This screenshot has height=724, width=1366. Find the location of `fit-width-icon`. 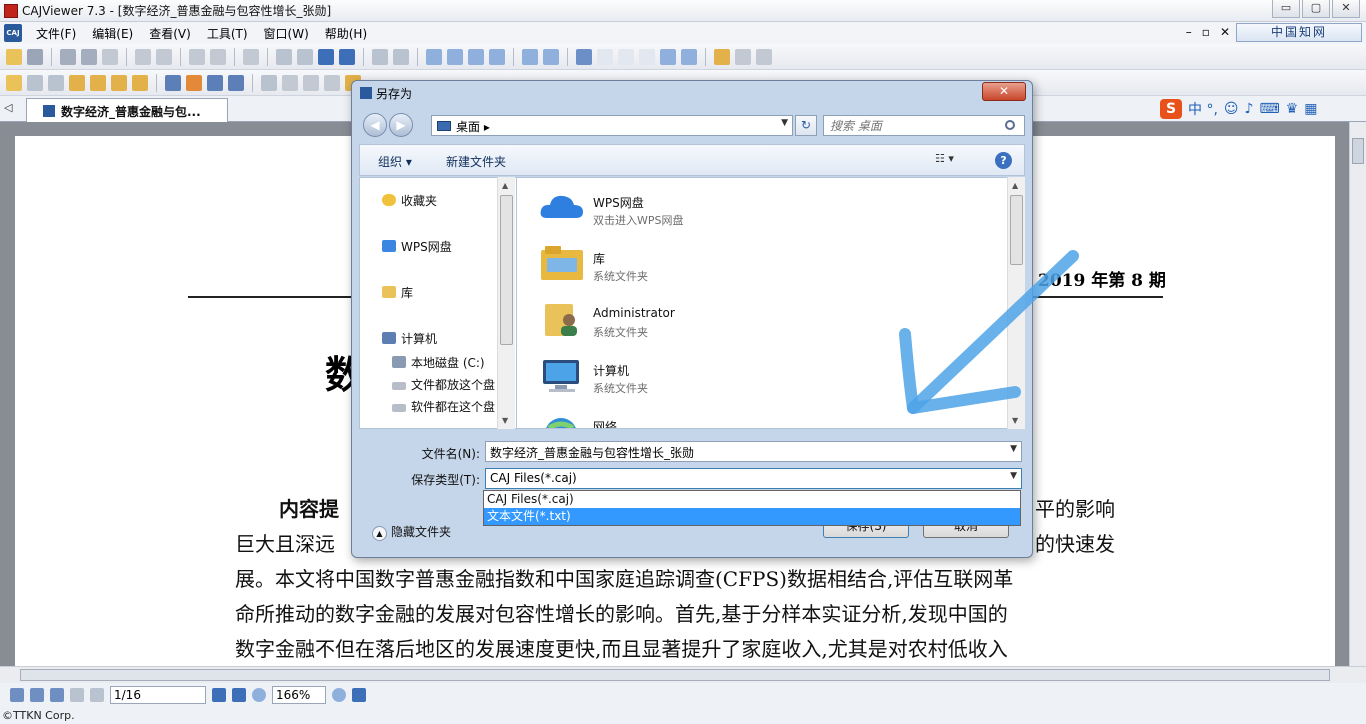

fit-width-icon is located at coordinates (647, 56).